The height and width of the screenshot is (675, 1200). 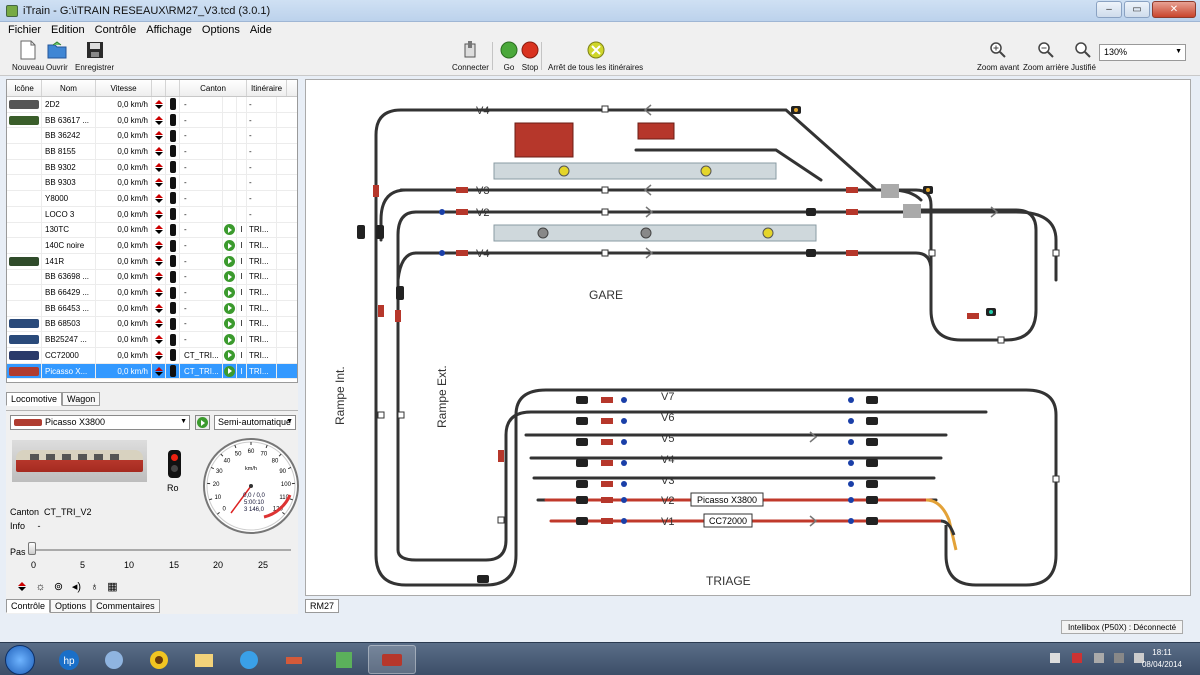 What do you see at coordinates (1119, 658) in the screenshot?
I see `network-tray-icon` at bounding box center [1119, 658].